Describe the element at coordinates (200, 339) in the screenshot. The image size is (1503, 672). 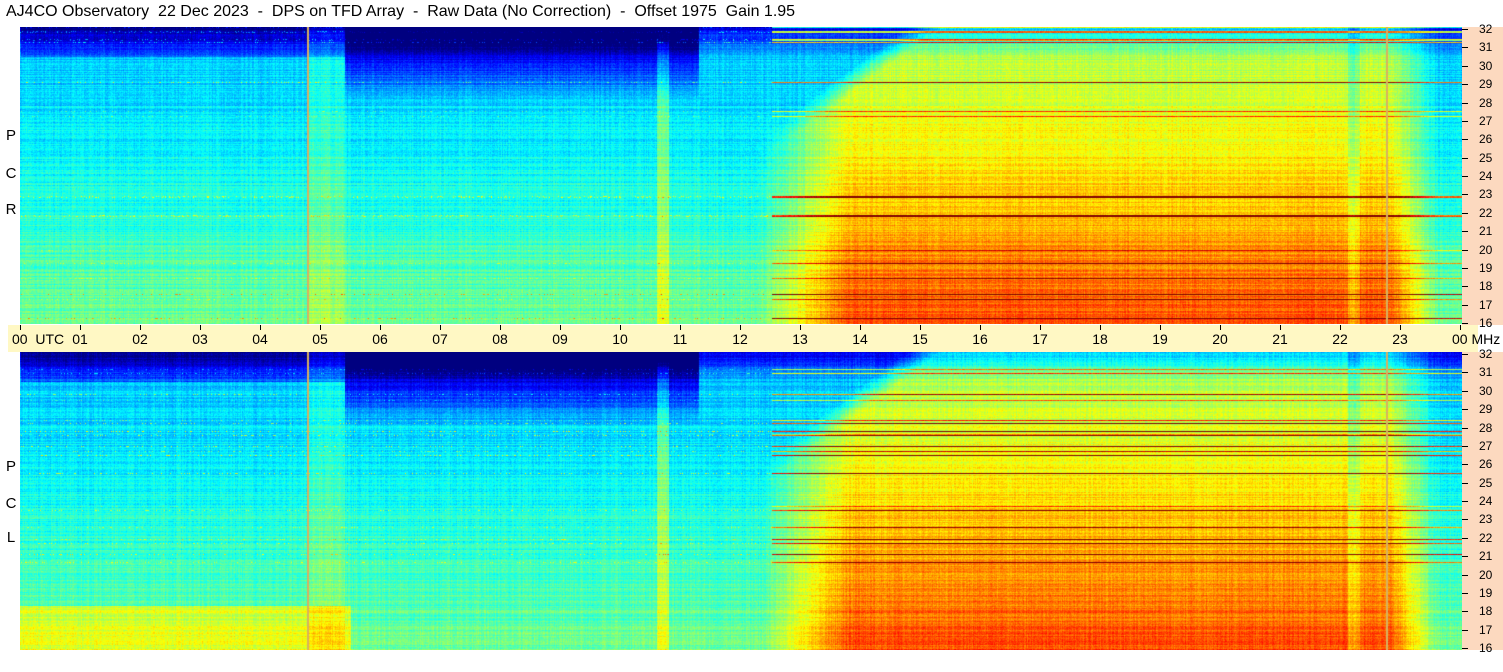
I see `time-tick-label: 03` at that location.